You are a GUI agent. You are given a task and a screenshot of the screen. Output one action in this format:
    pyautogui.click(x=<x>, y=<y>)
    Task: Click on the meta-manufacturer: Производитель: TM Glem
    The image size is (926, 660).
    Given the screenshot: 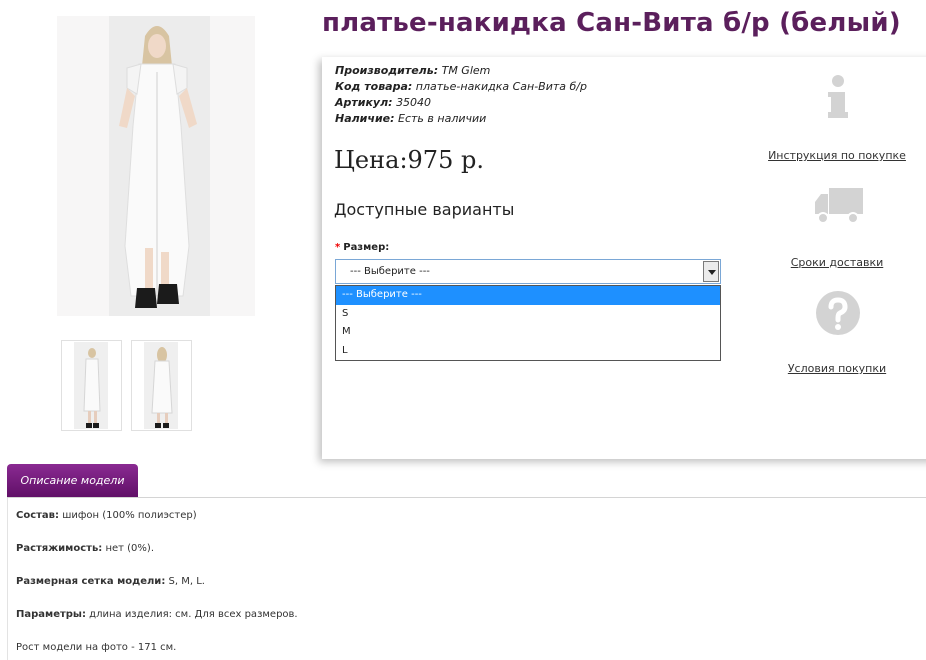 What is the action you would take?
    pyautogui.click(x=413, y=70)
    